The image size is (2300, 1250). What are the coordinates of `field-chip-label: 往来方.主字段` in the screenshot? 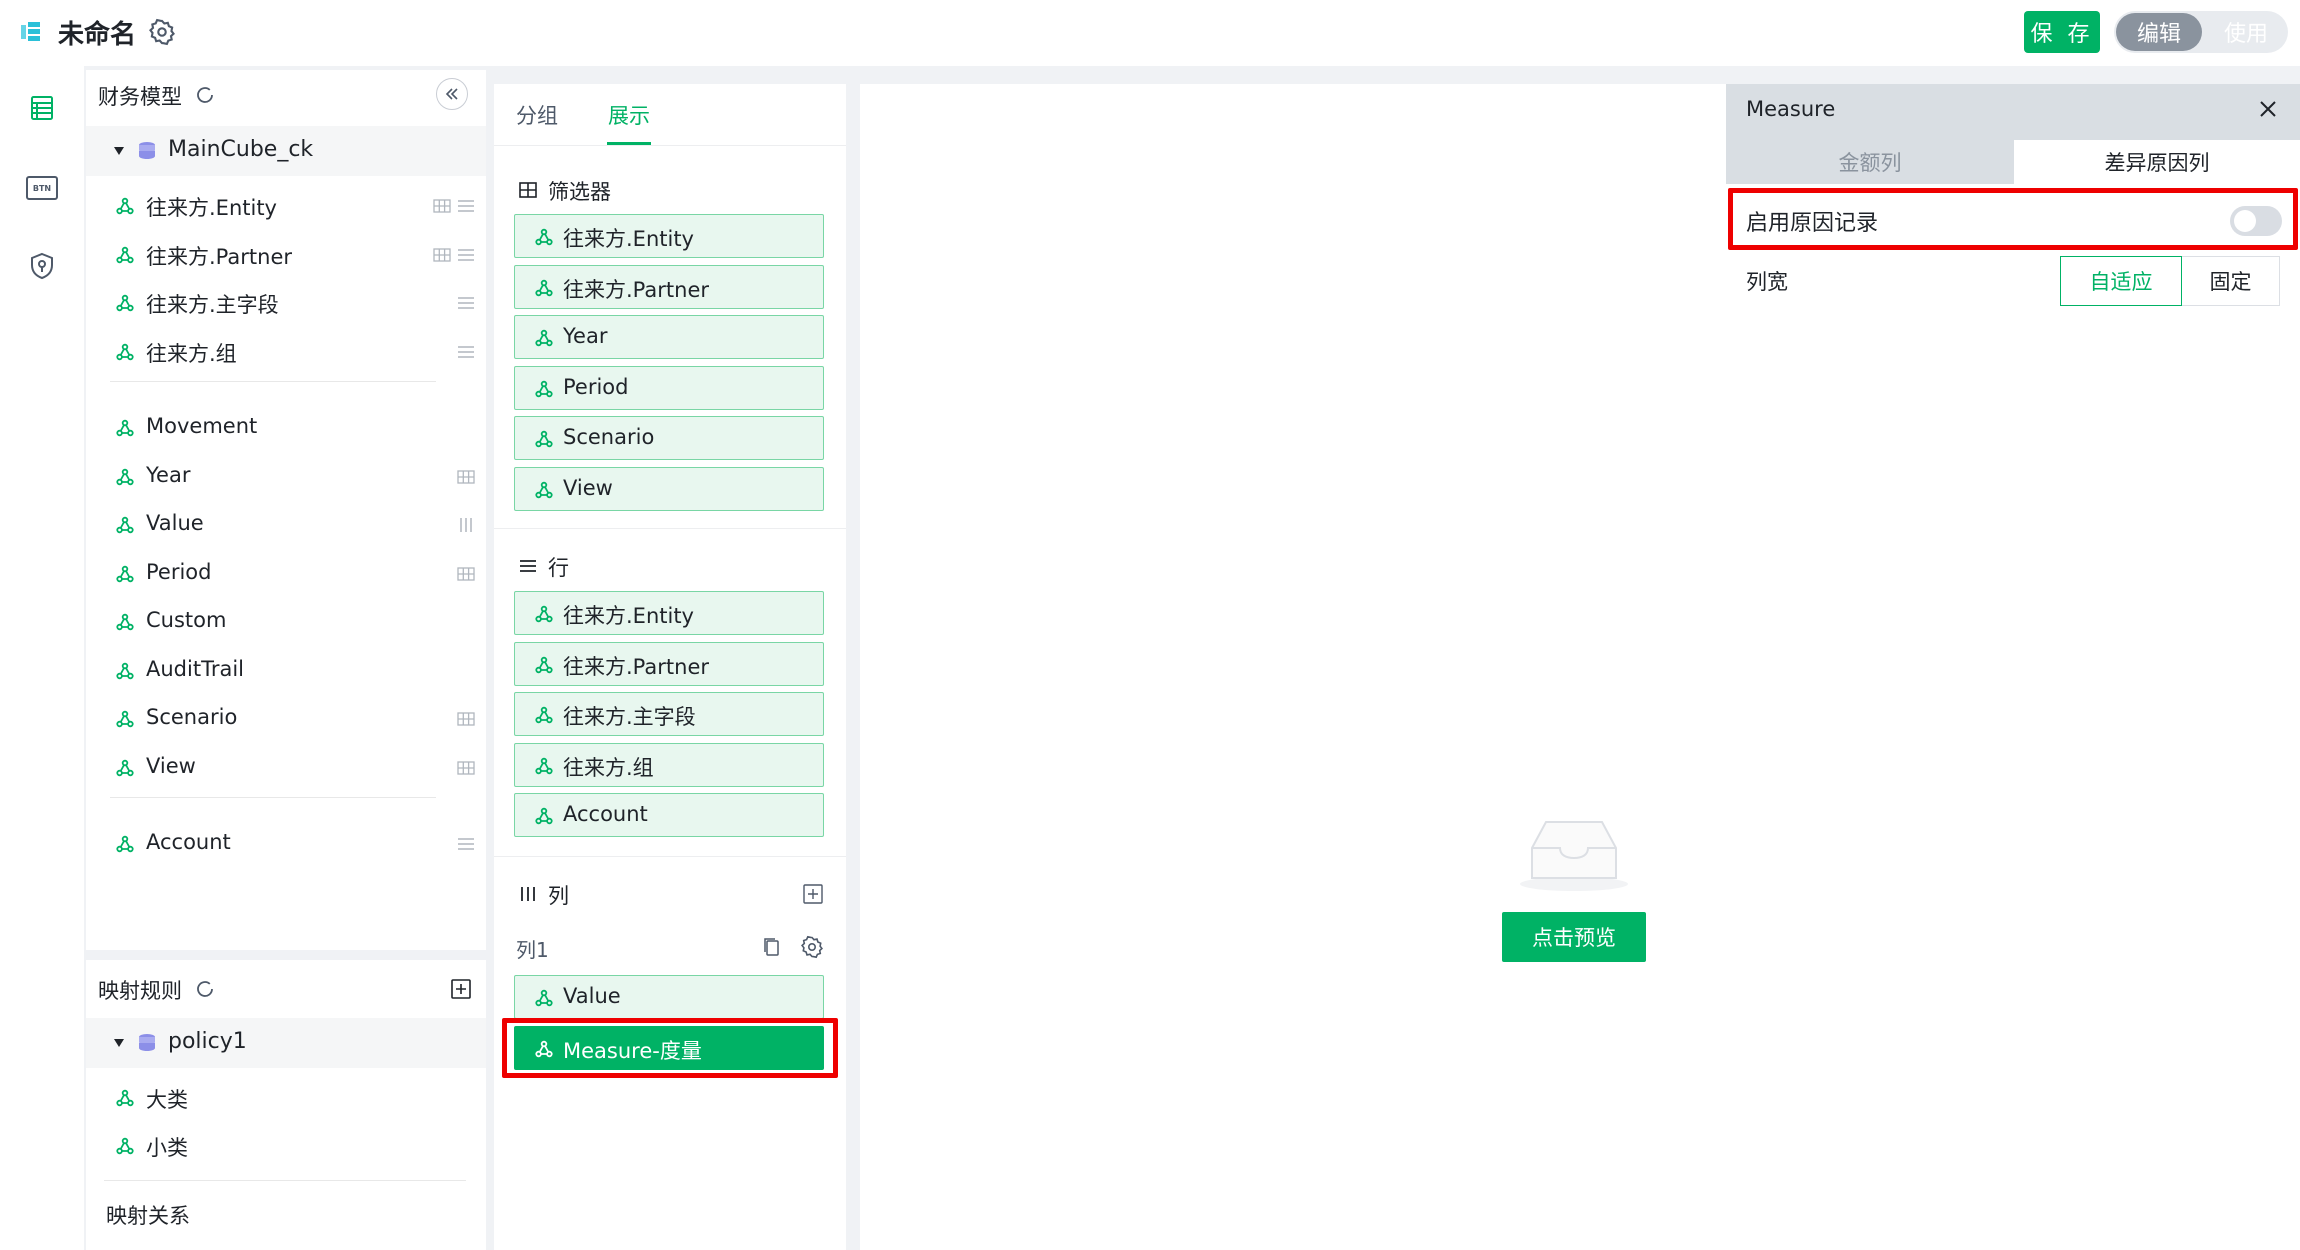 It's located at (629, 717).